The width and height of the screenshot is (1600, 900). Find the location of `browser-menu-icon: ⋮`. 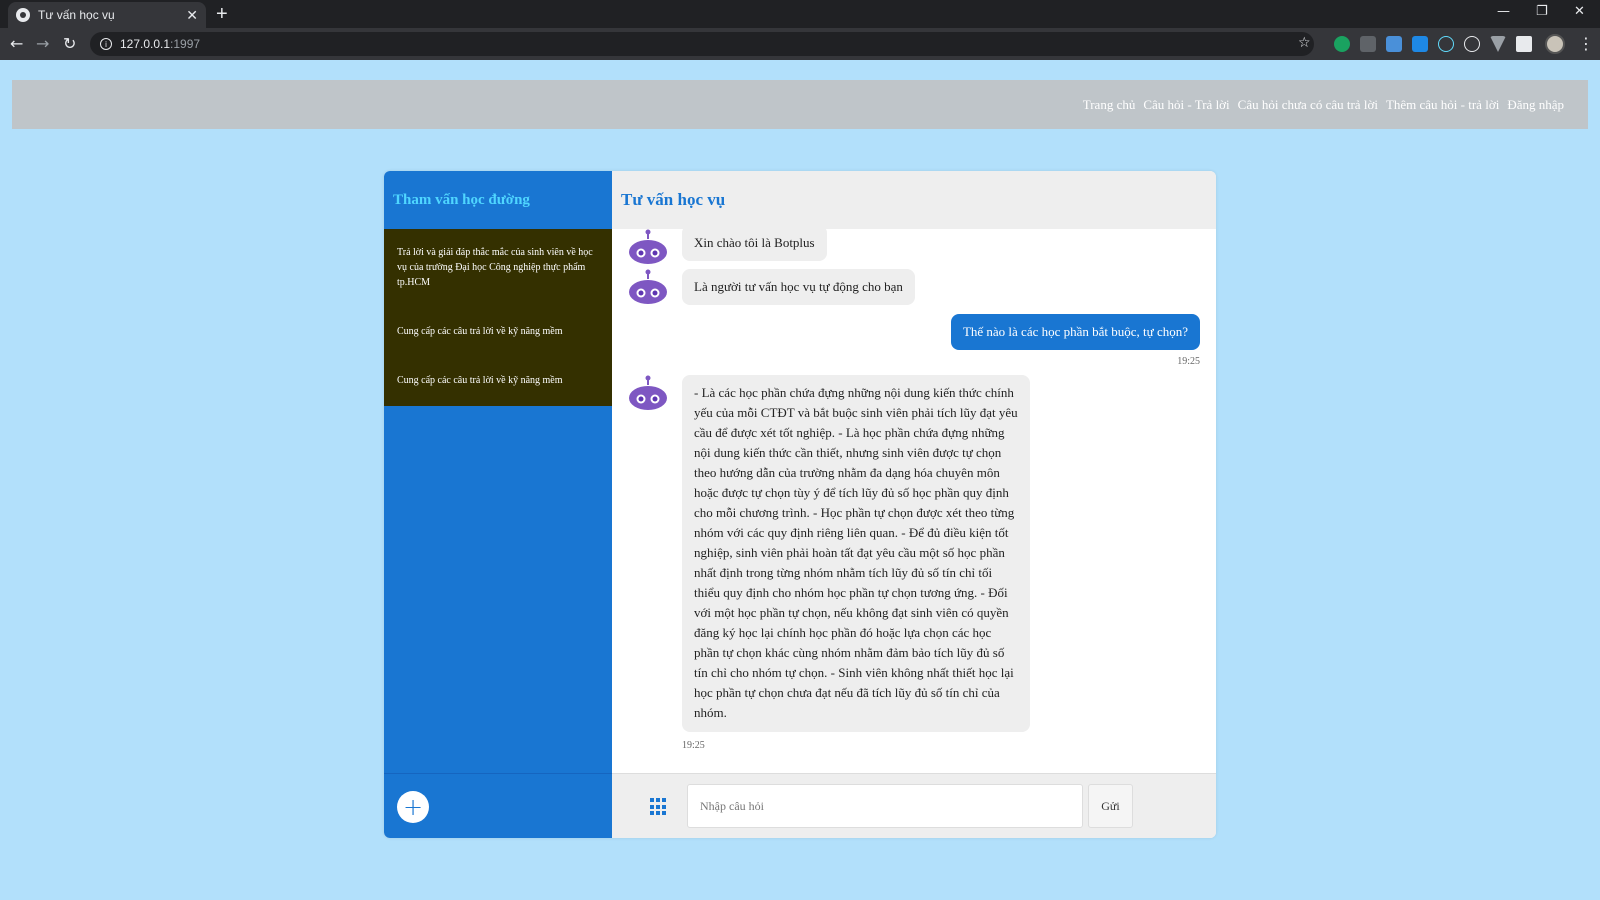

browser-menu-icon: ⋮ is located at coordinates (1586, 43).